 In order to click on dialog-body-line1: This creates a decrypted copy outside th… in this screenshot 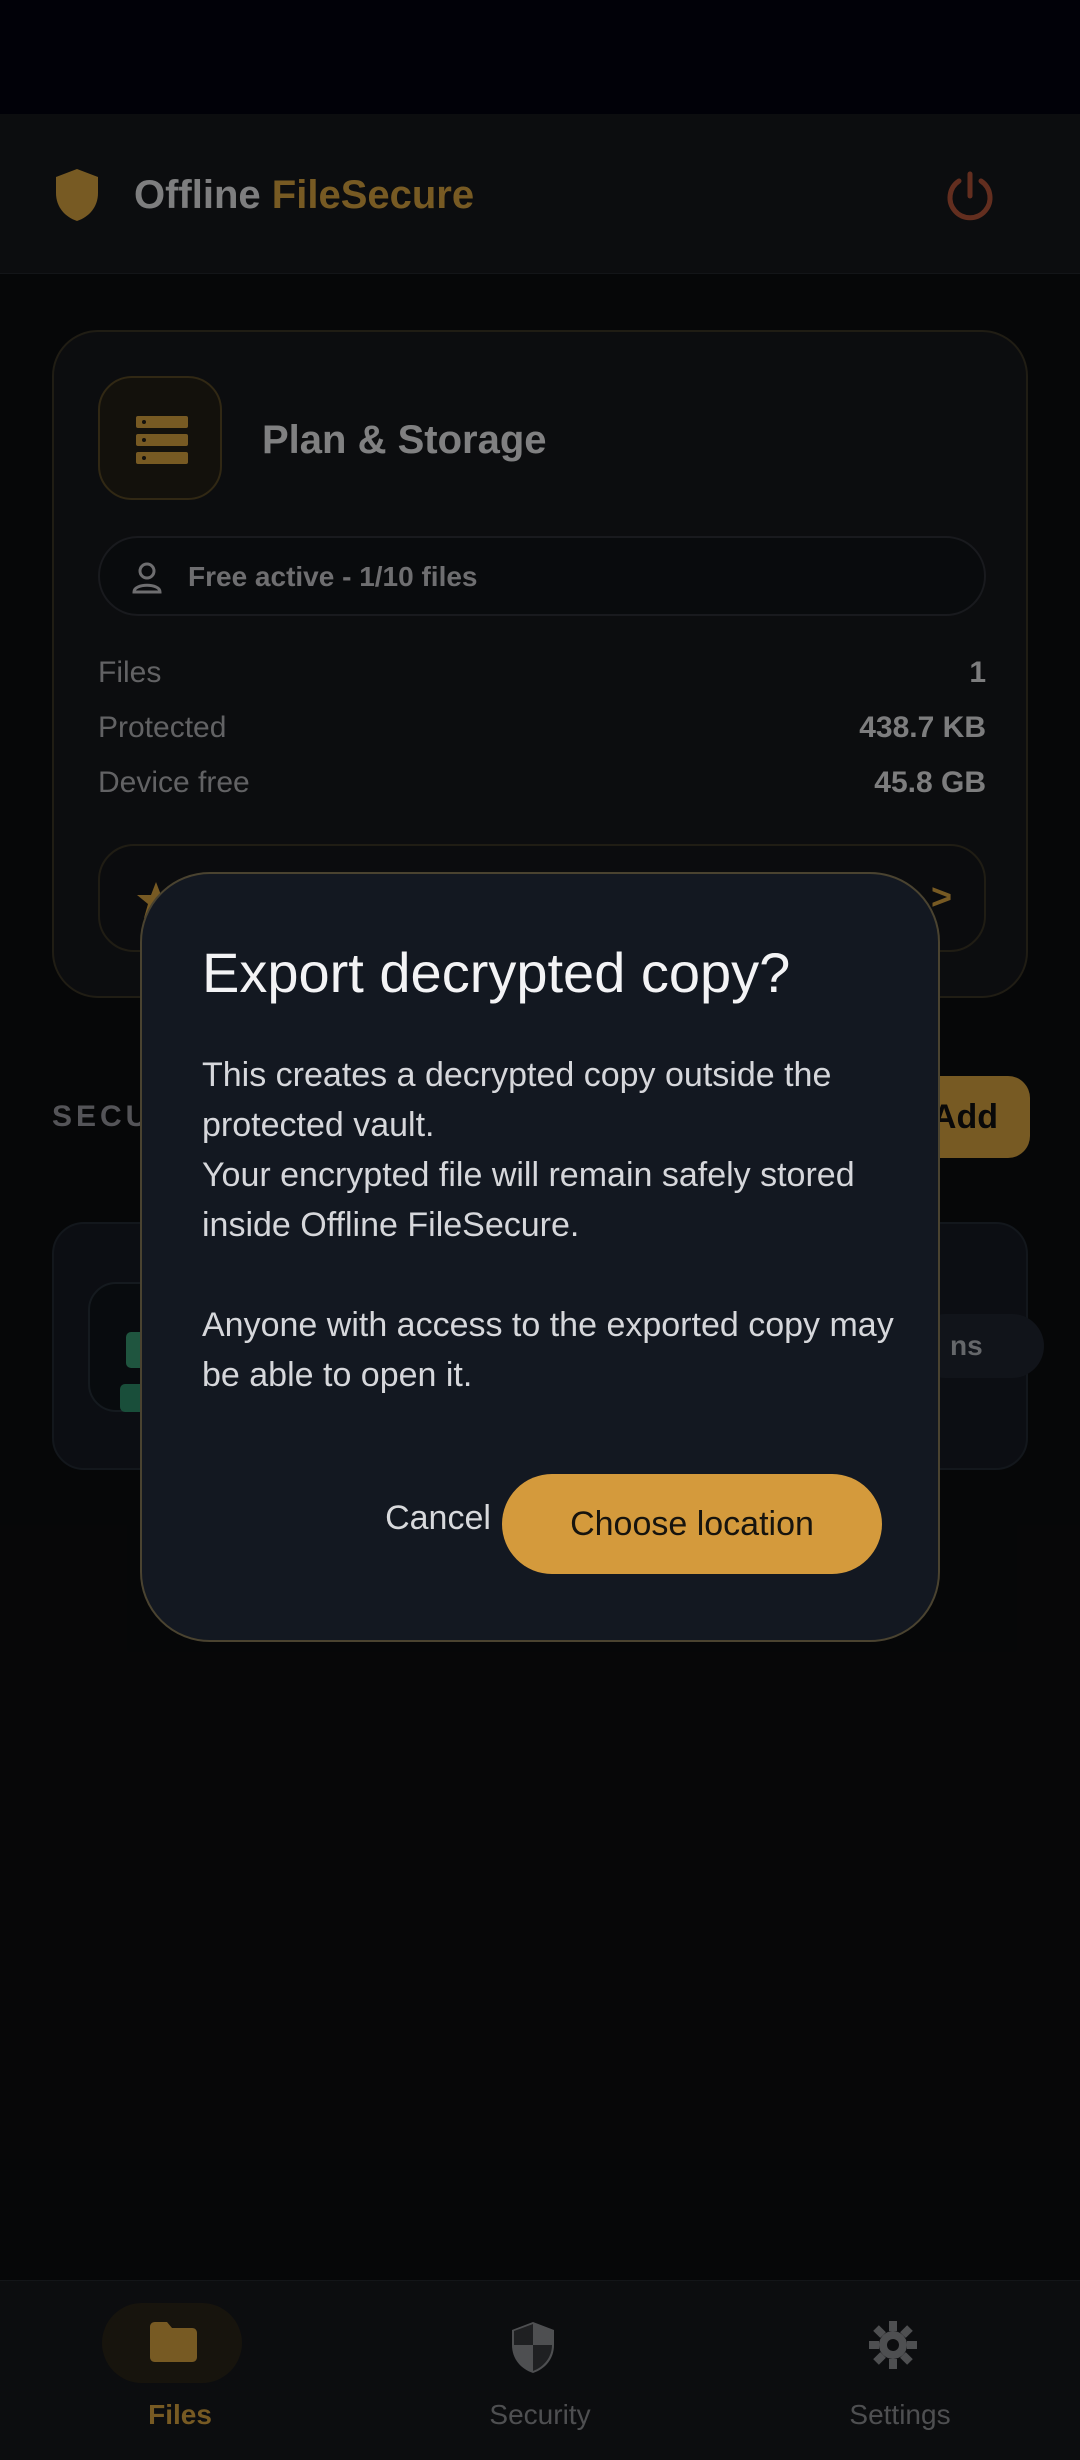, I will do `click(517, 1100)`.